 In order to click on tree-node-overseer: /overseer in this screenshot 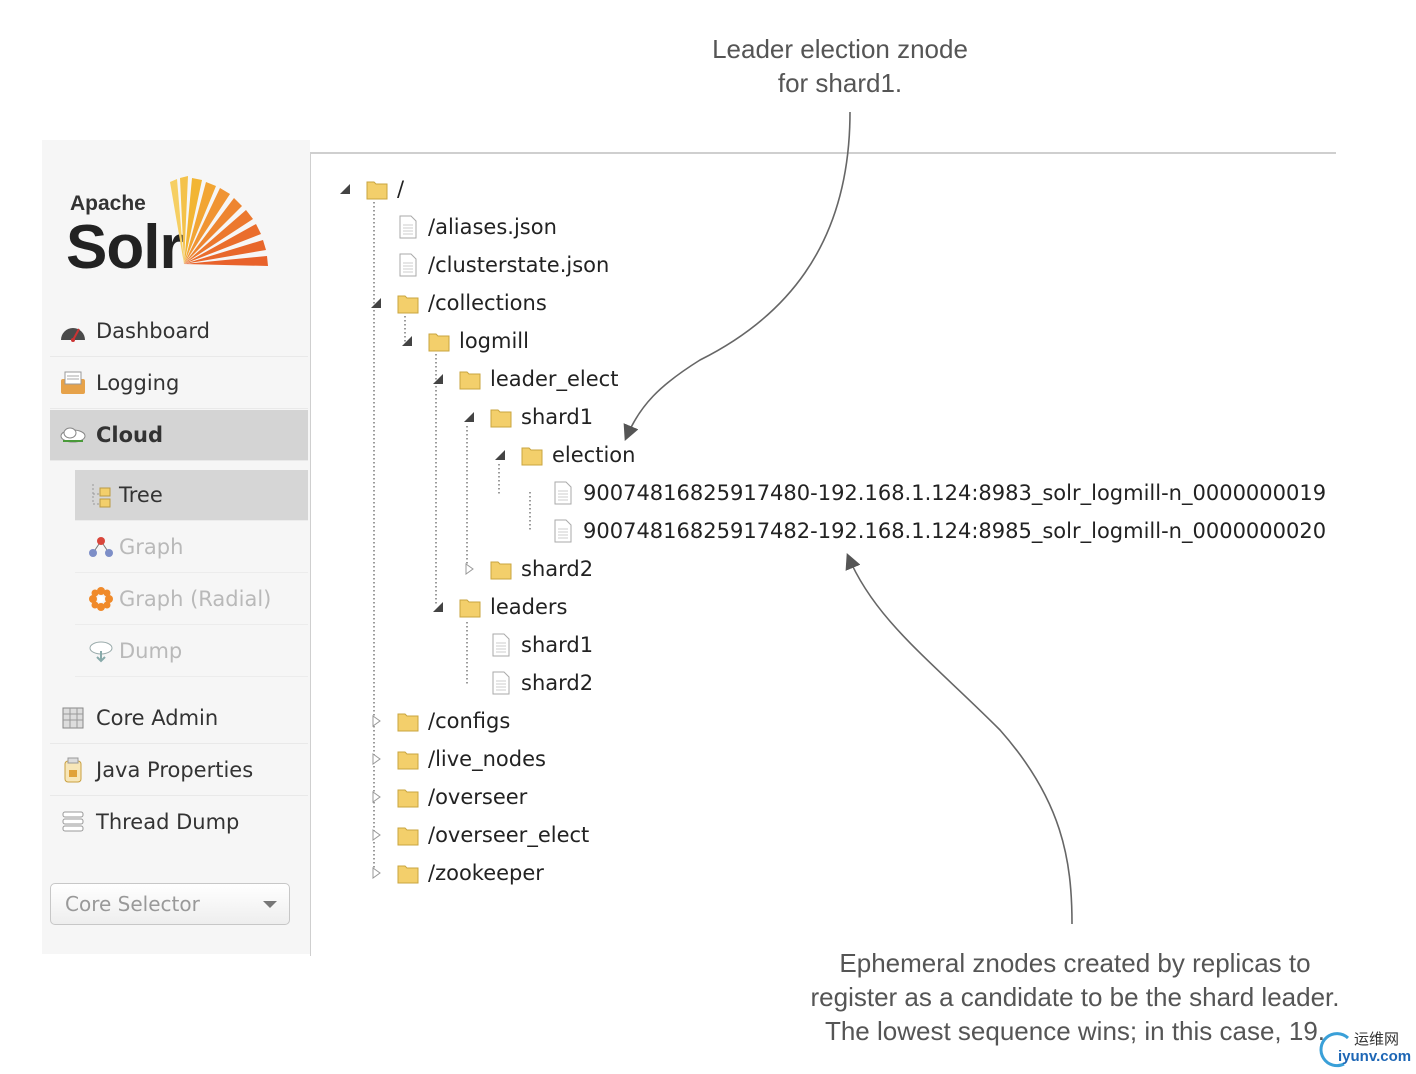, I will do `click(446, 797)`.